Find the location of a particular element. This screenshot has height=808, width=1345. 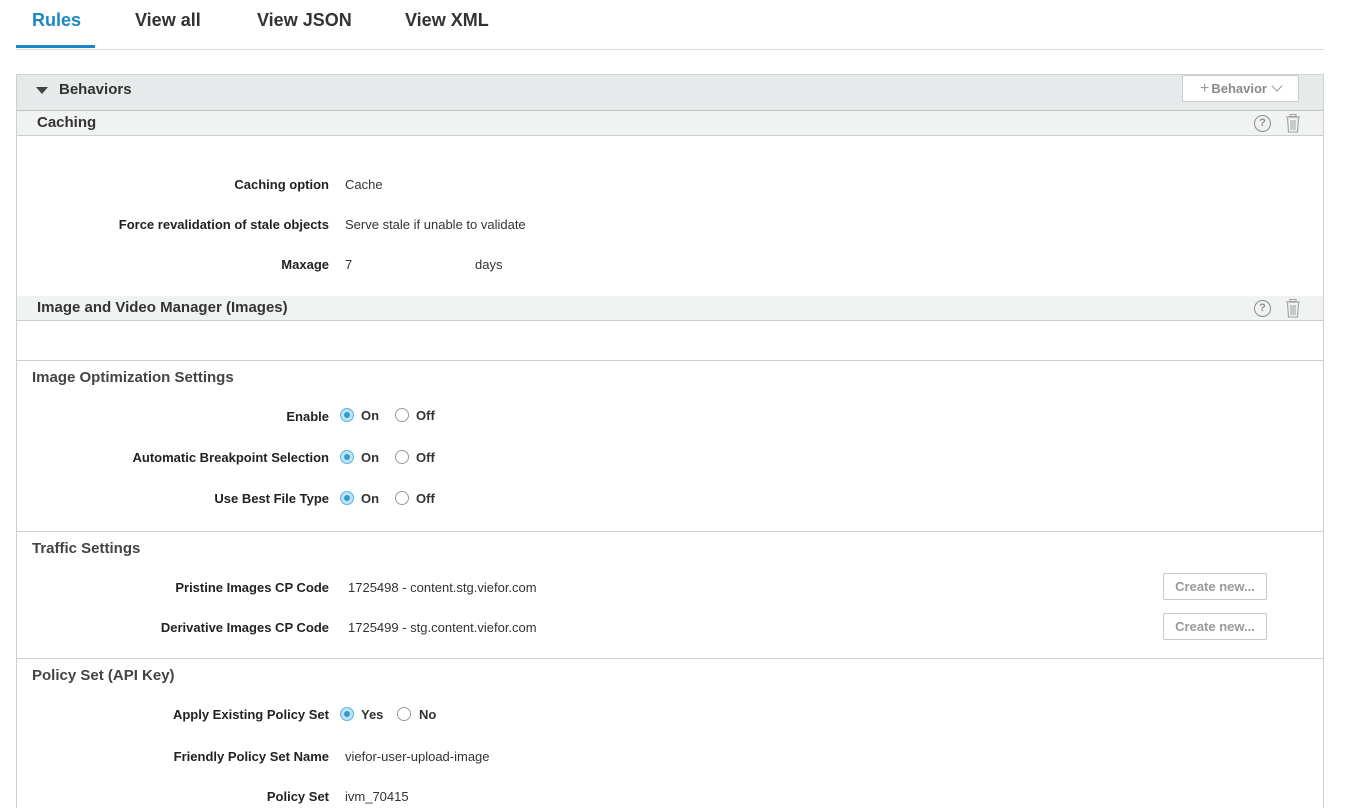

enable-on-radio is located at coordinates (347, 415).